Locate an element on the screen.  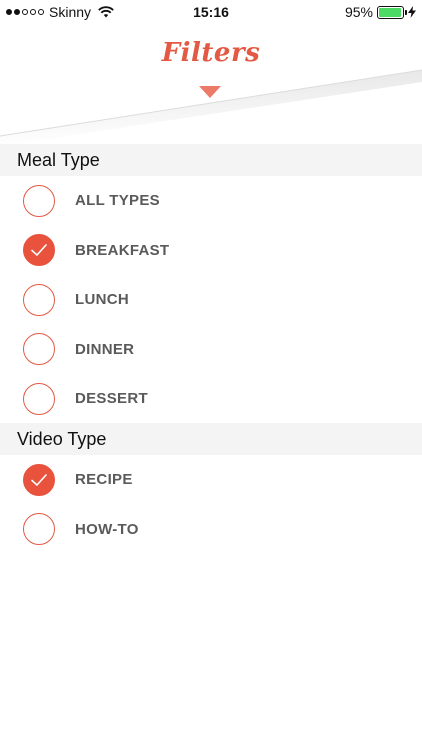
section-header-meal-type: Meal Type is located at coordinates (211, 160).